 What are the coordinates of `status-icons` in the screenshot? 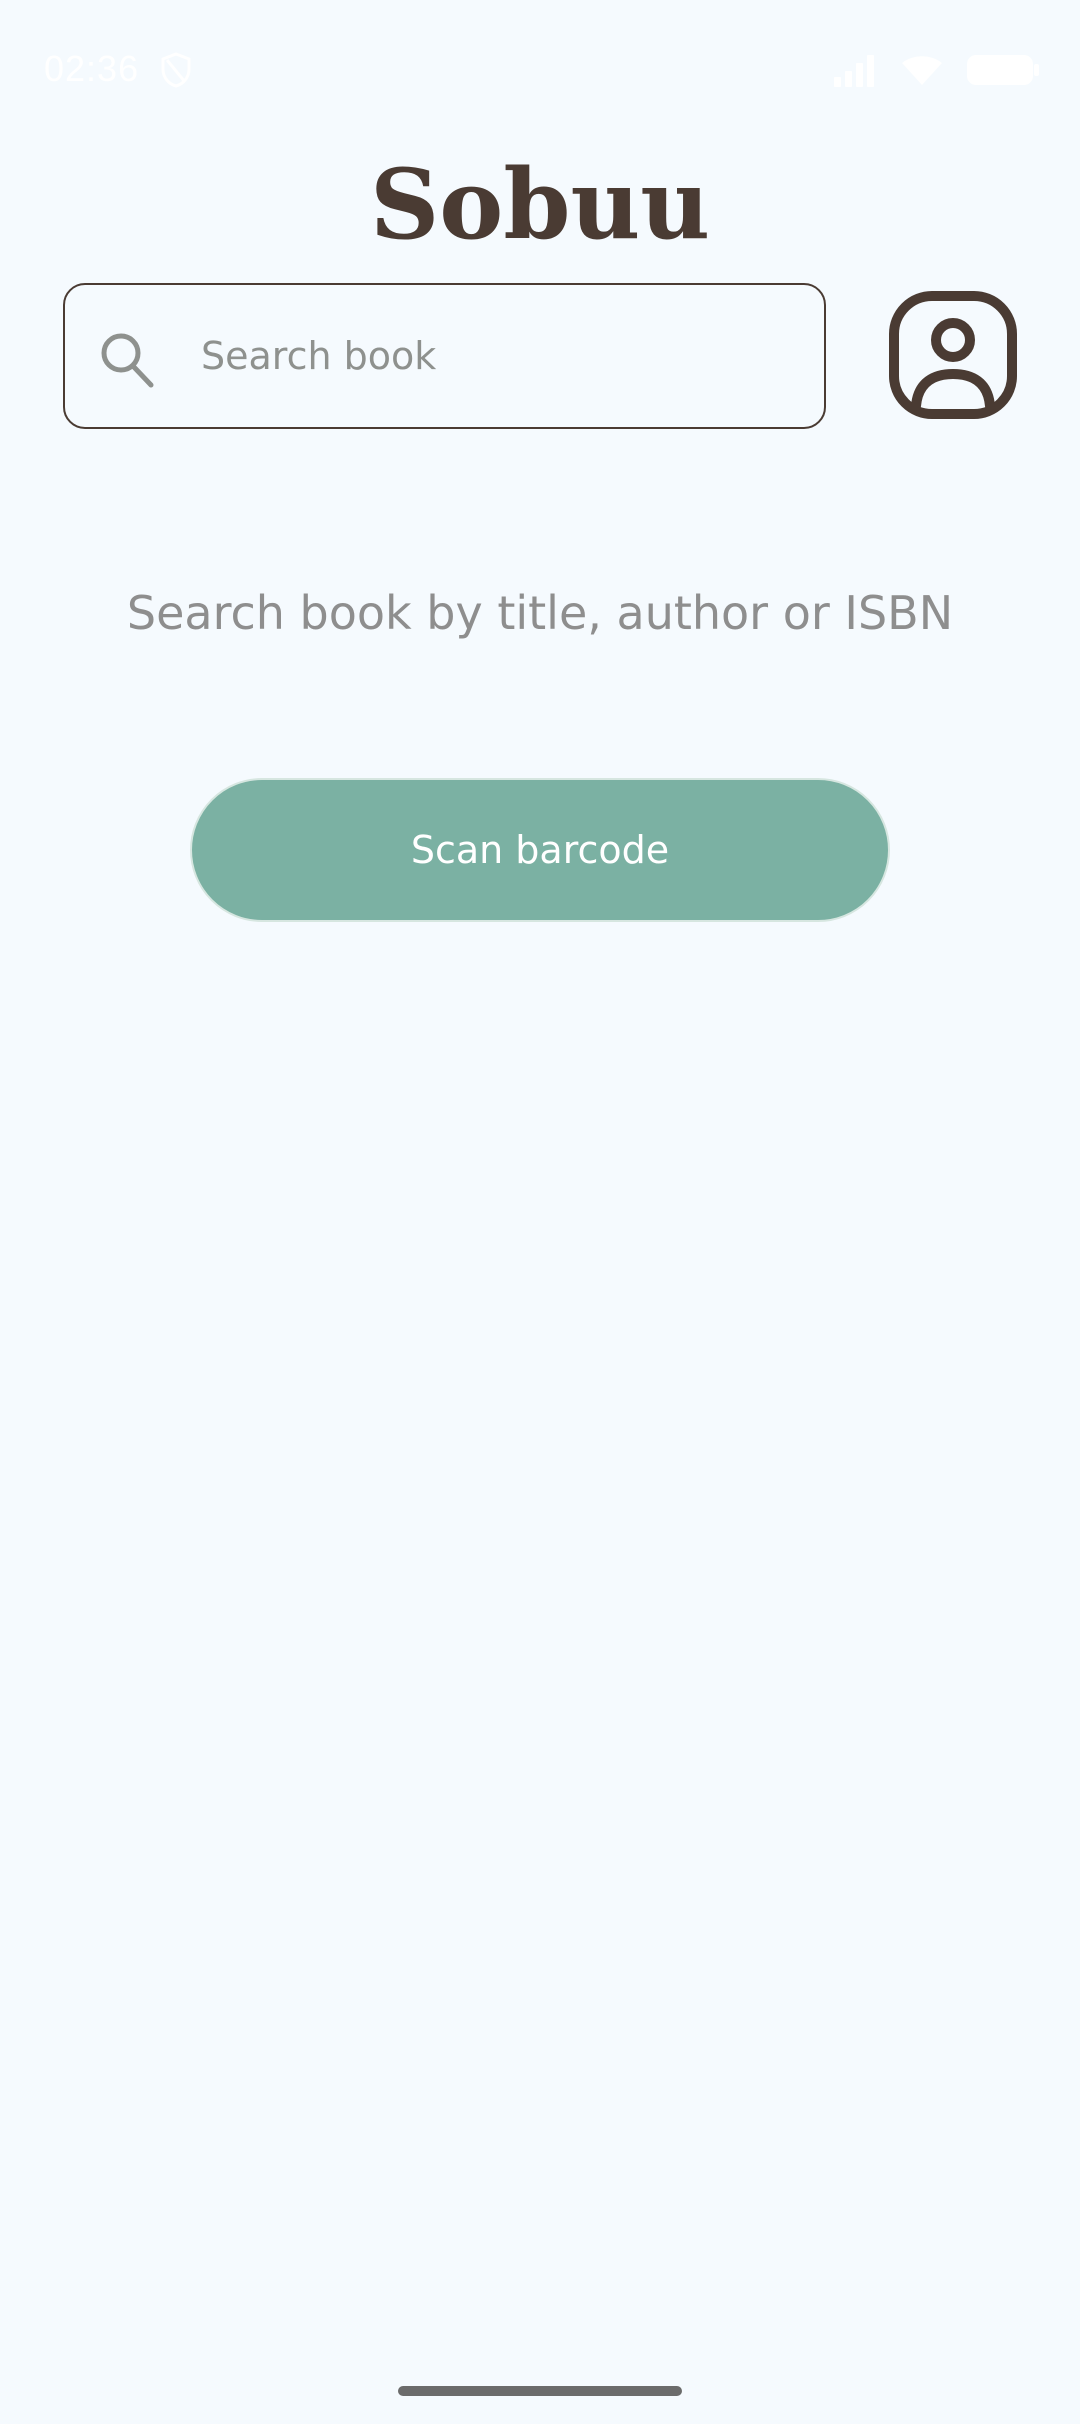 It's located at (936, 70).